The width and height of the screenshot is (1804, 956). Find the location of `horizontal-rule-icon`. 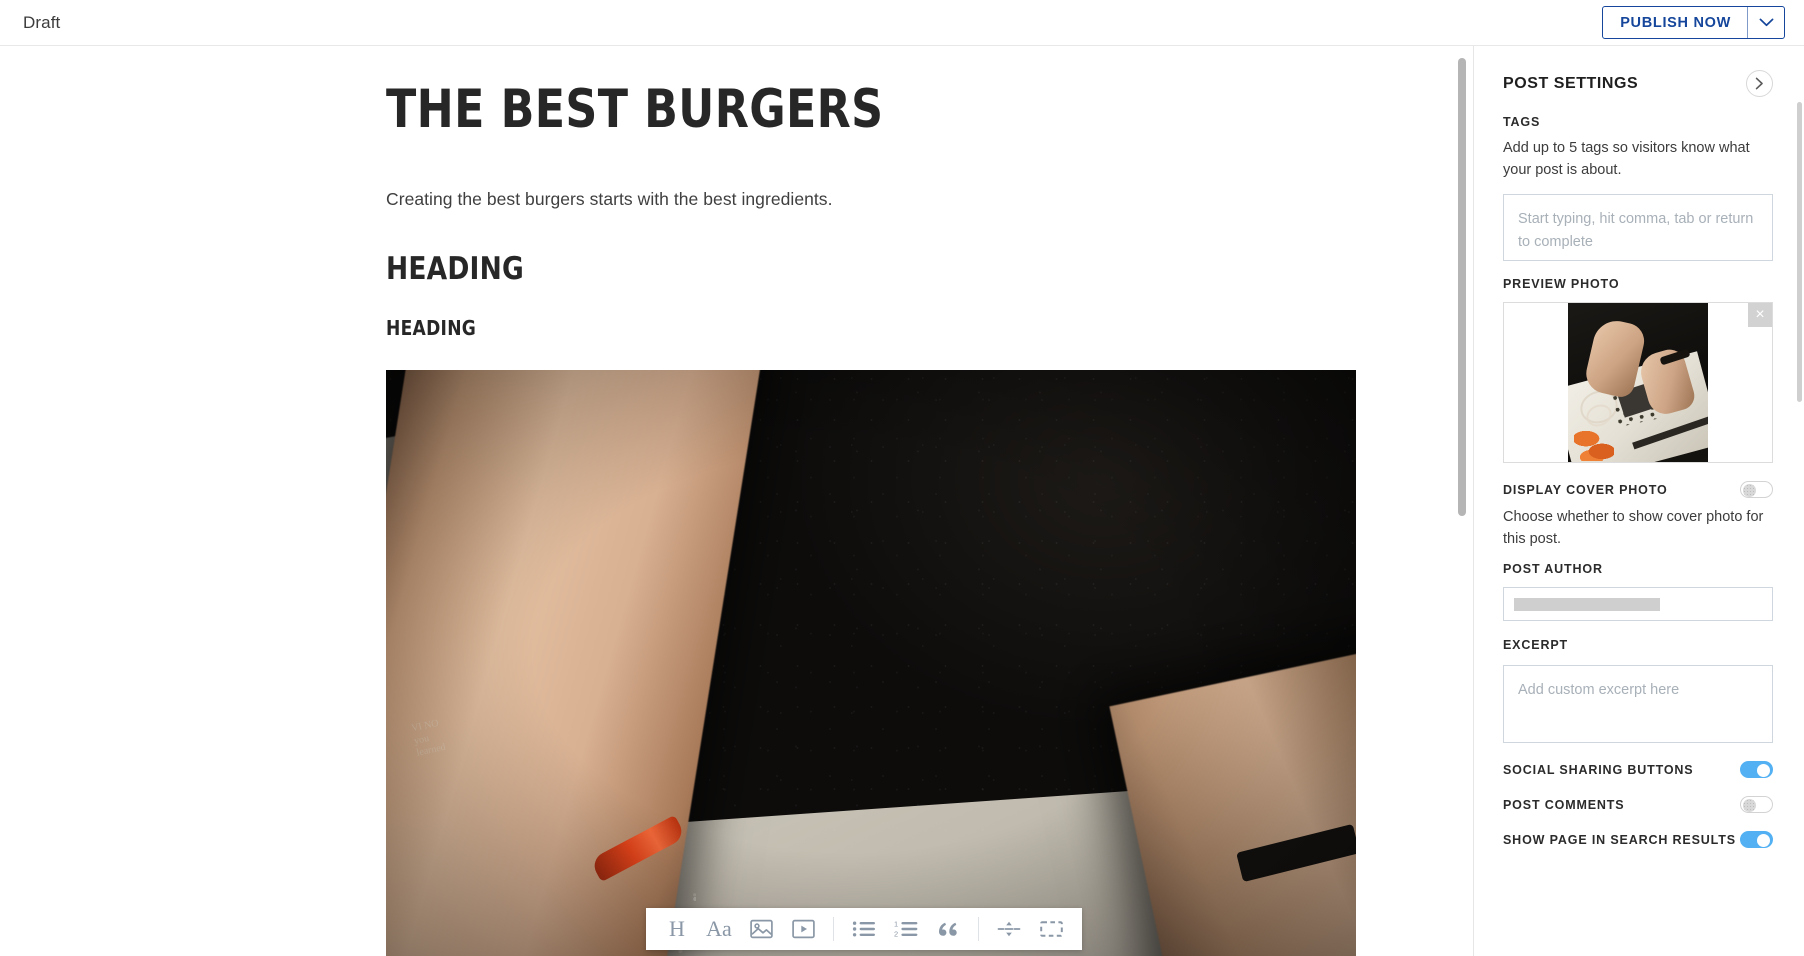

horizontal-rule-icon is located at coordinates (1009, 929).